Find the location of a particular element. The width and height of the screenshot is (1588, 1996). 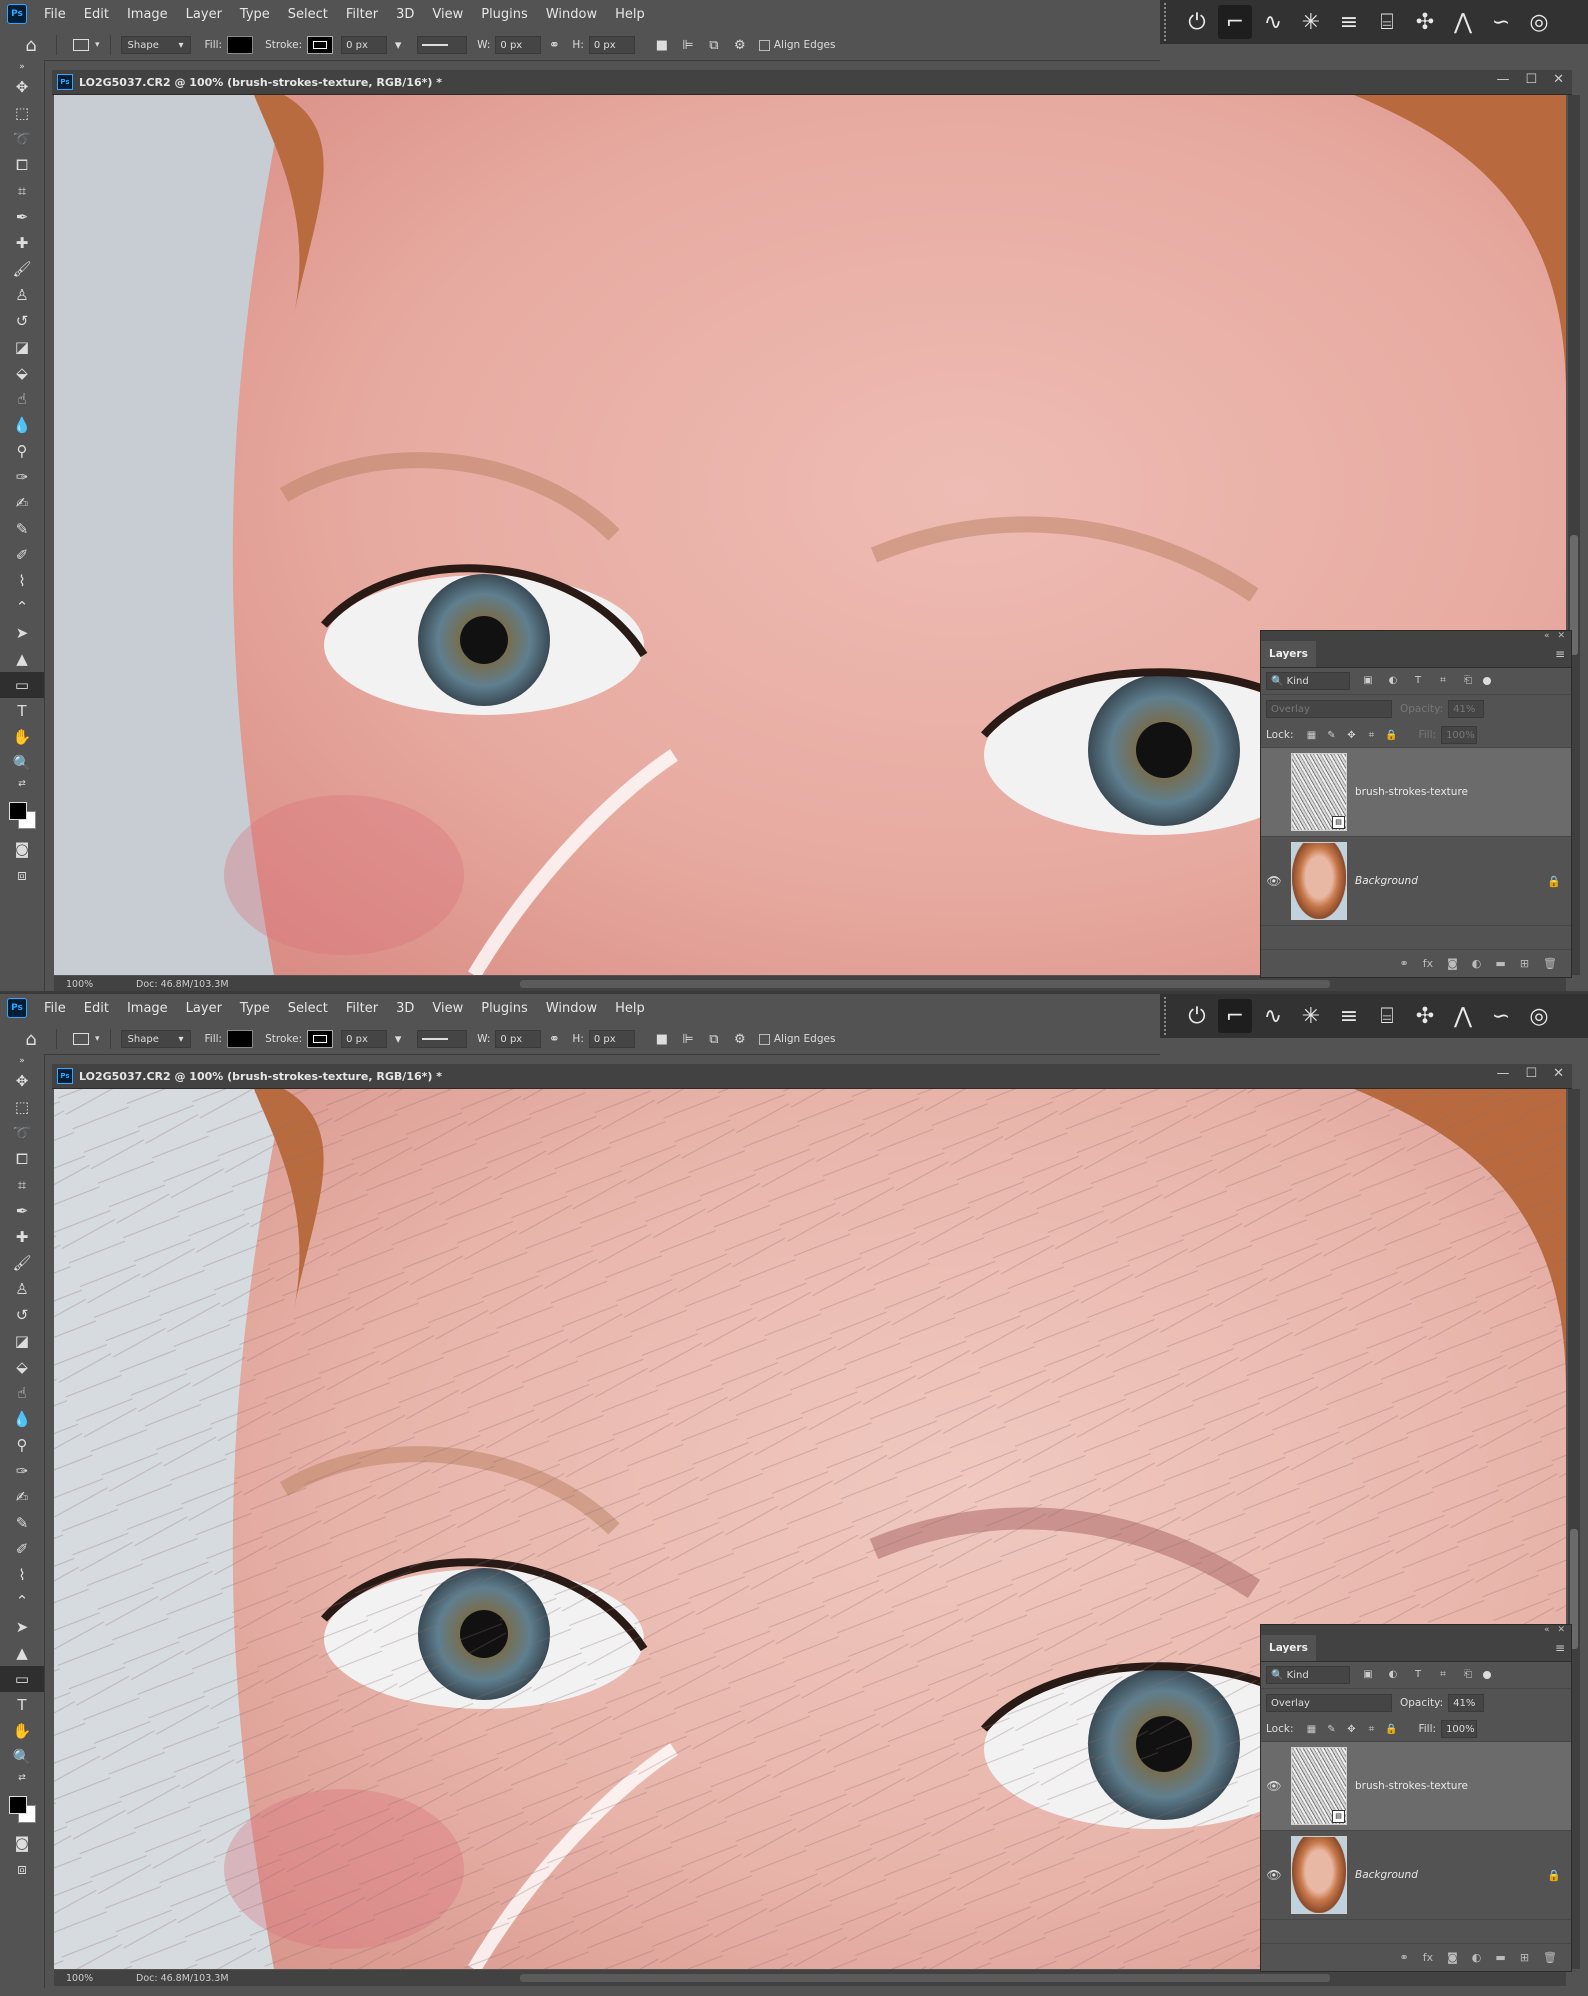

eye-icon: 👁 is located at coordinates (1274, 1786).